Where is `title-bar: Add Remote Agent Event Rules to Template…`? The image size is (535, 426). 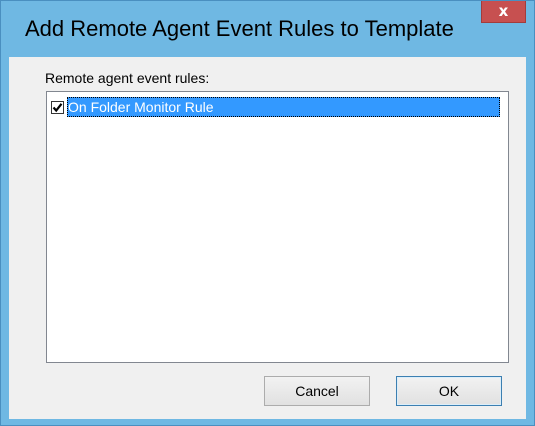
title-bar: Add Remote Agent Event Rules to Template… is located at coordinates (267, 29).